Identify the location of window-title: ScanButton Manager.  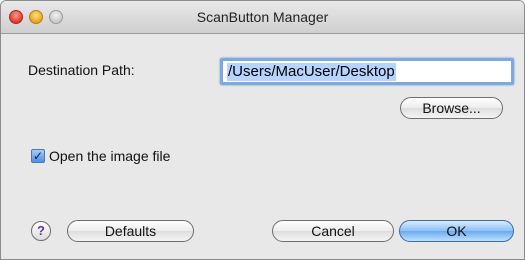
(262, 17).